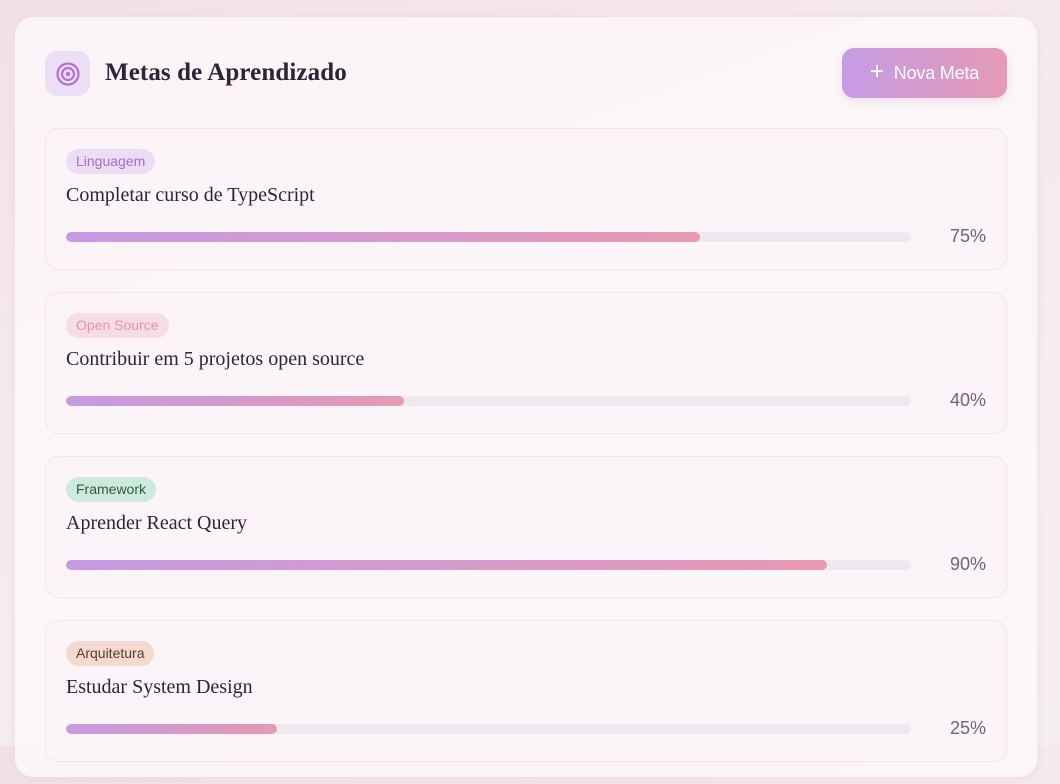 The height and width of the screenshot is (784, 1060). Describe the element at coordinates (157, 523) in the screenshot. I see `goal-title: Aprender React Query` at that location.